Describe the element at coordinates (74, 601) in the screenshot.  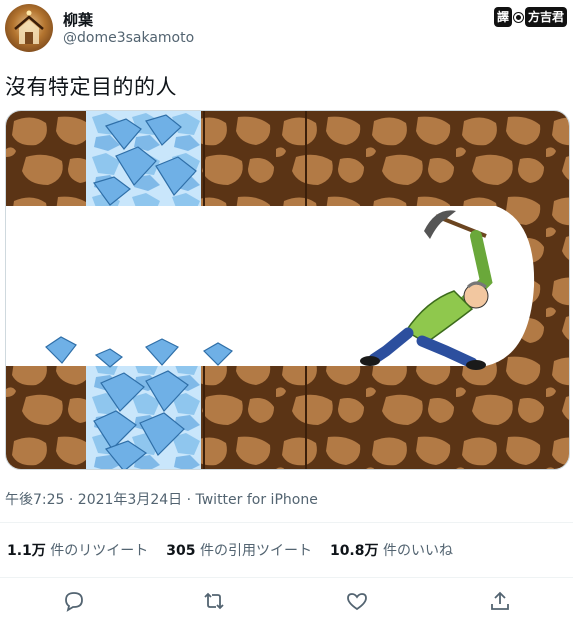
I see `reply-icon` at that location.